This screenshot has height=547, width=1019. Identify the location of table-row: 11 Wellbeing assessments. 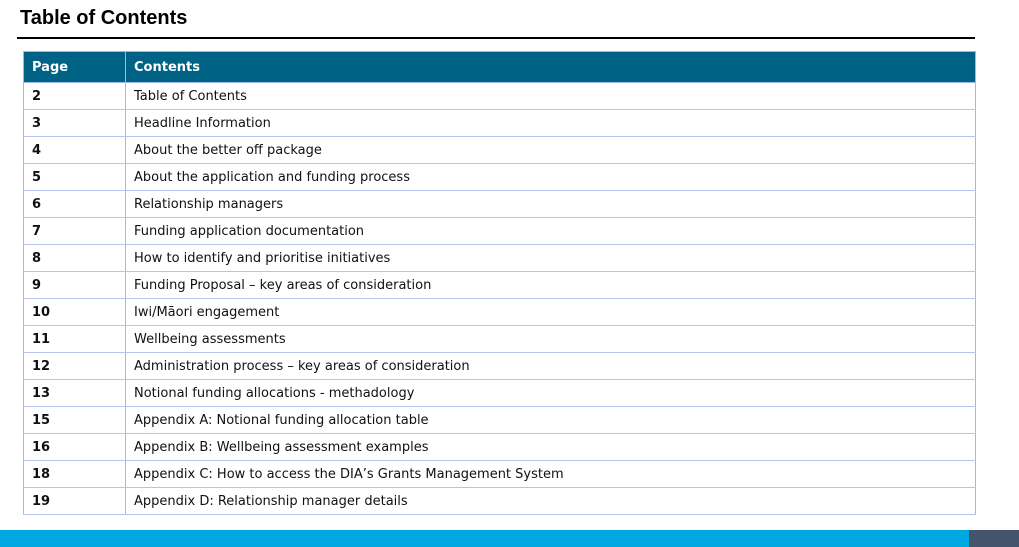
(499, 339).